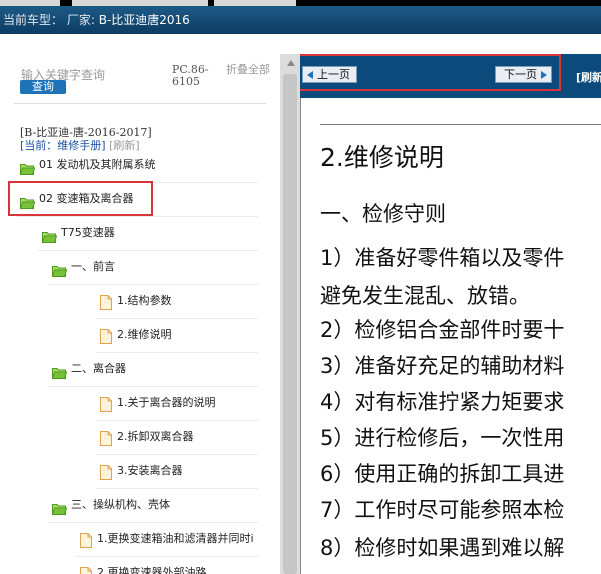 The image size is (601, 574). What do you see at coordinates (442, 438) in the screenshot?
I see `document-line: 5）进行检修后，一次性用` at bounding box center [442, 438].